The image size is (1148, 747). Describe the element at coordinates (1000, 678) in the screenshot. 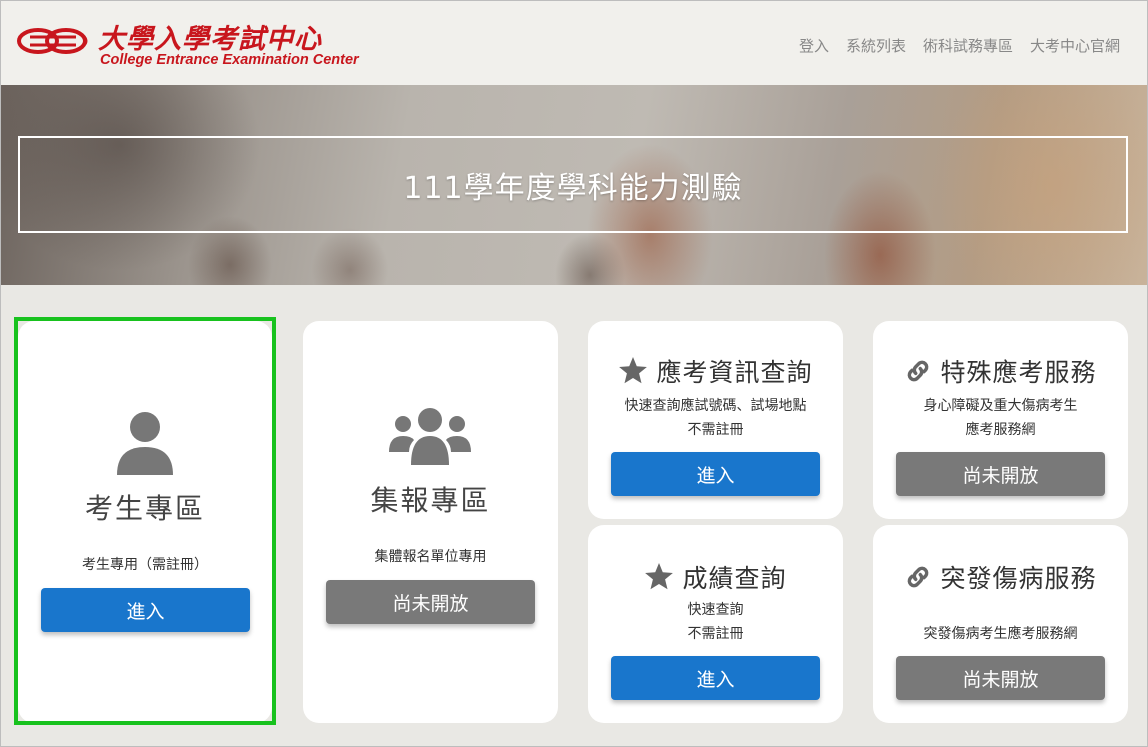

I see `sudden-not-open-button: 尚未開放` at that location.